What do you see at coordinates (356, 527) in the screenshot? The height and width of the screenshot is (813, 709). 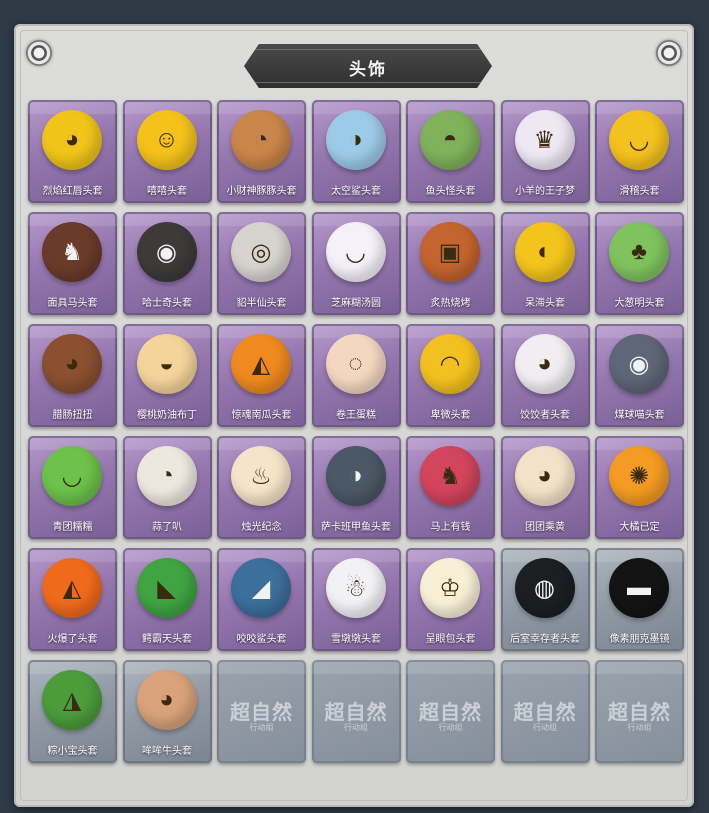 I see `item-label: 萨卡班甲鱼头套` at bounding box center [356, 527].